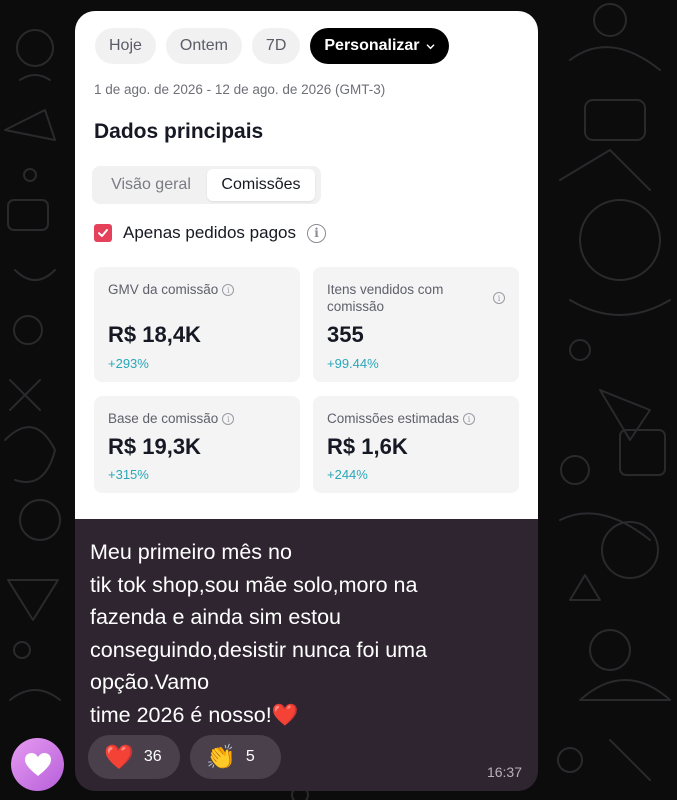 Image resolution: width=677 pixels, height=800 pixels. I want to click on message-timestamp: 16:37, so click(504, 772).